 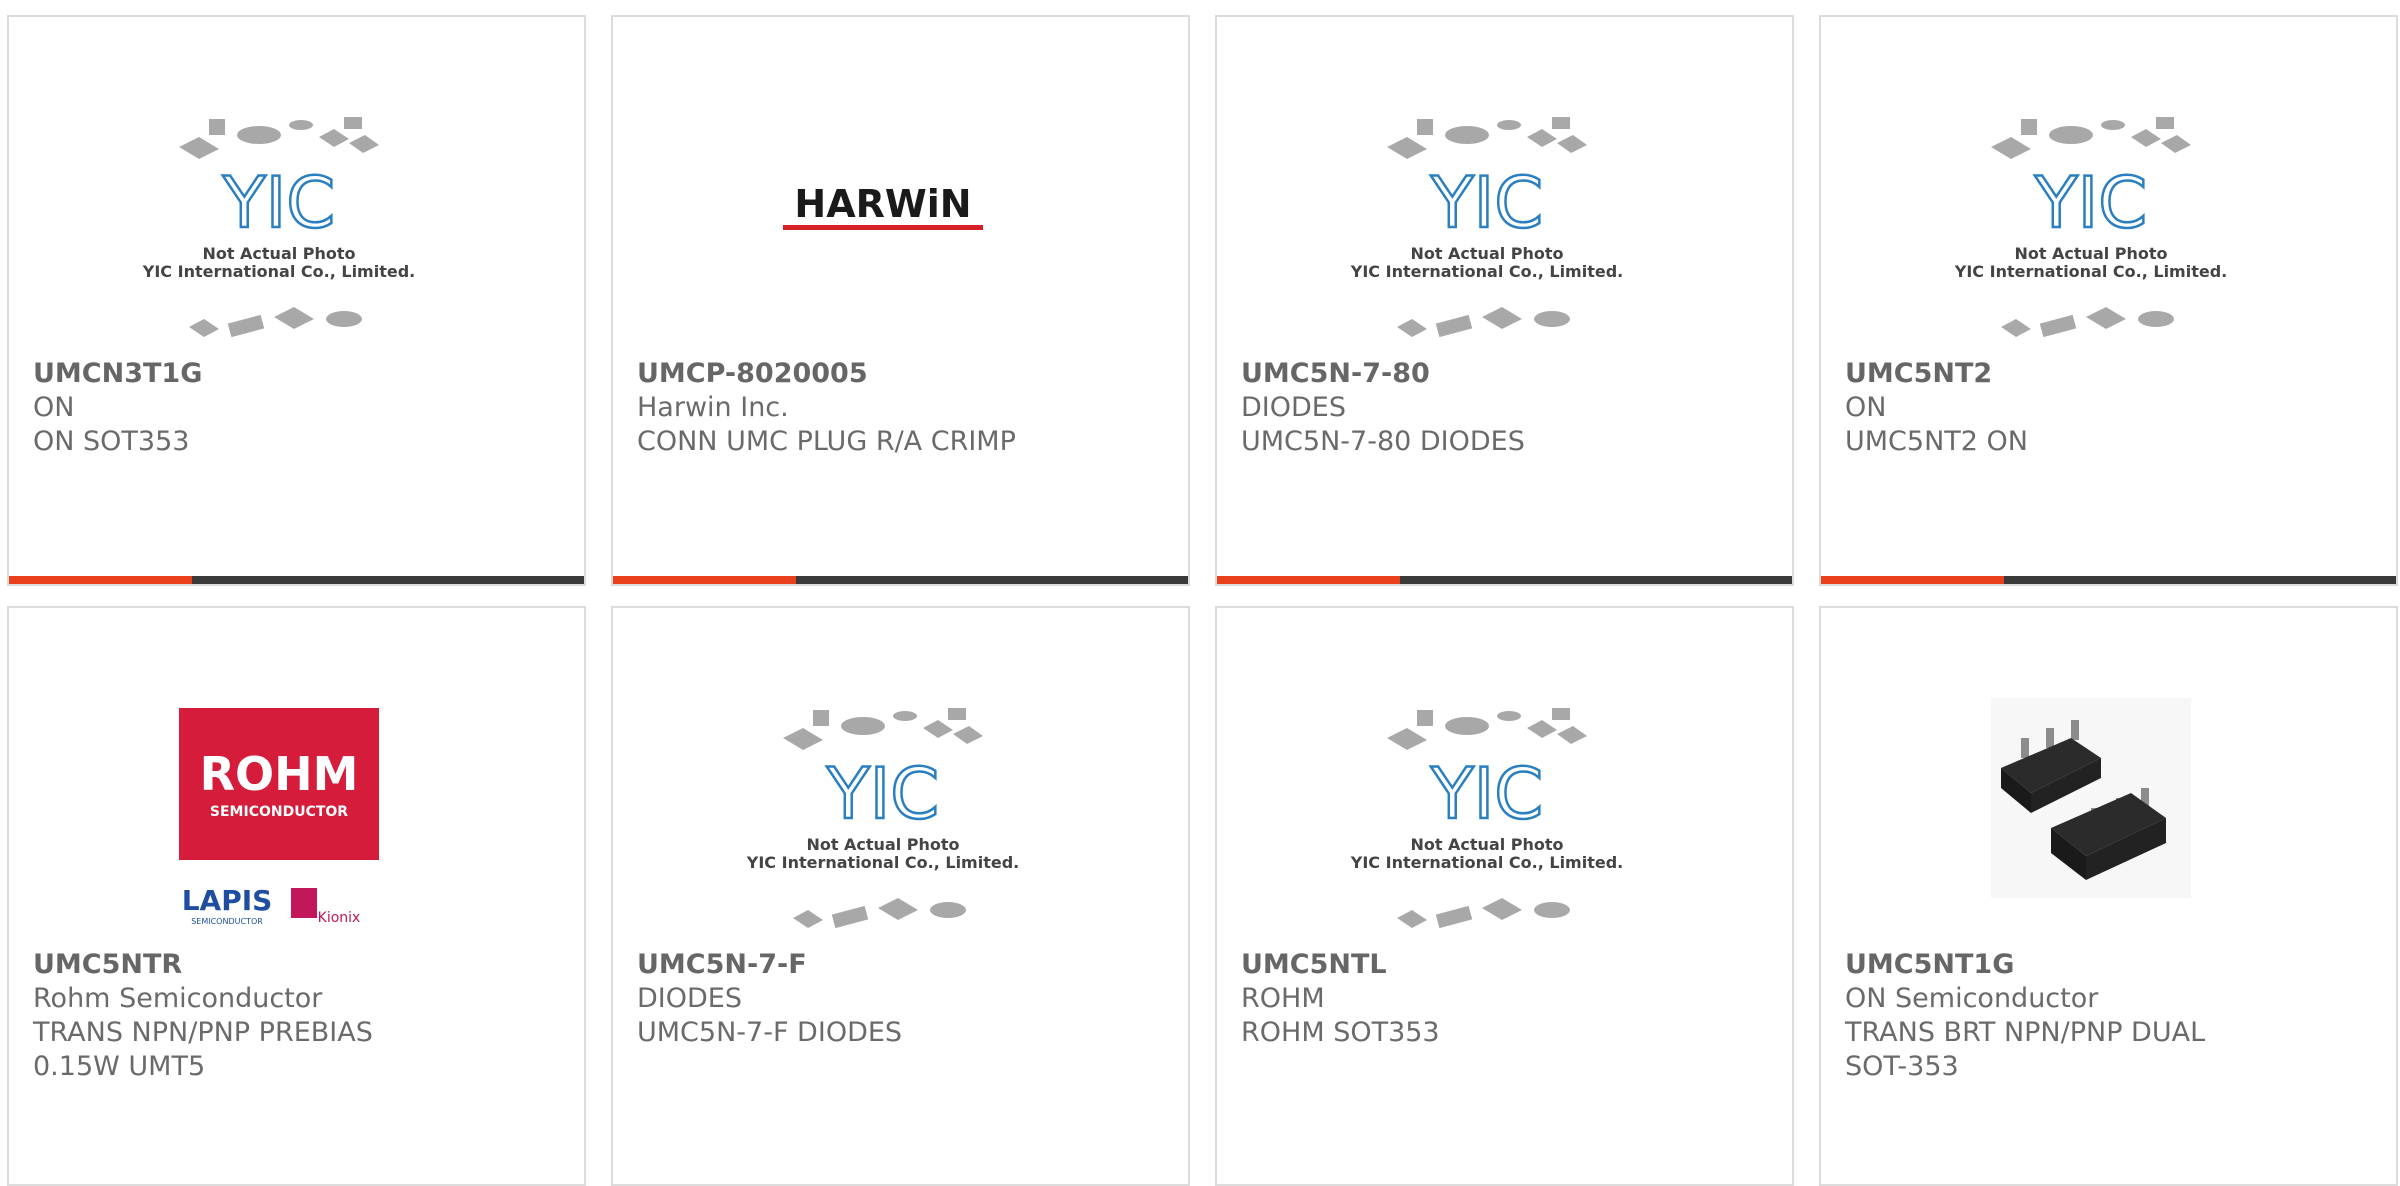 What do you see at coordinates (178, 998) in the screenshot?
I see `manufacturer: Rohm Semiconductor` at bounding box center [178, 998].